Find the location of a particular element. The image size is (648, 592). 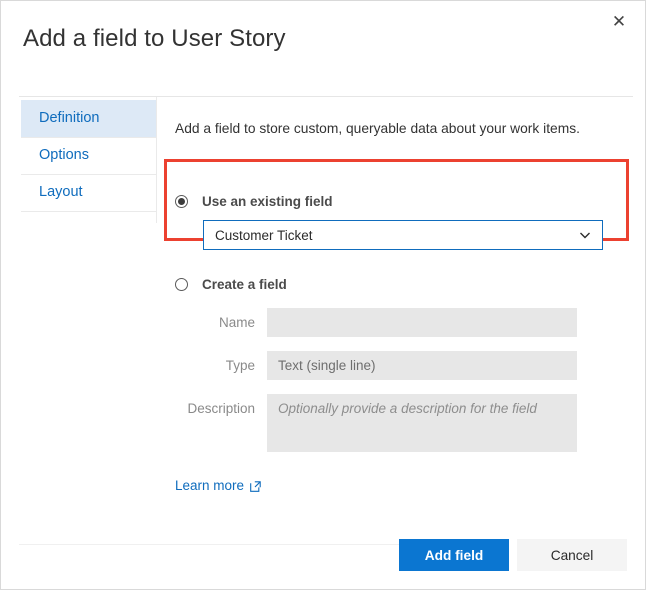

tab-list: Definition Options Layout is located at coordinates (88, 156).